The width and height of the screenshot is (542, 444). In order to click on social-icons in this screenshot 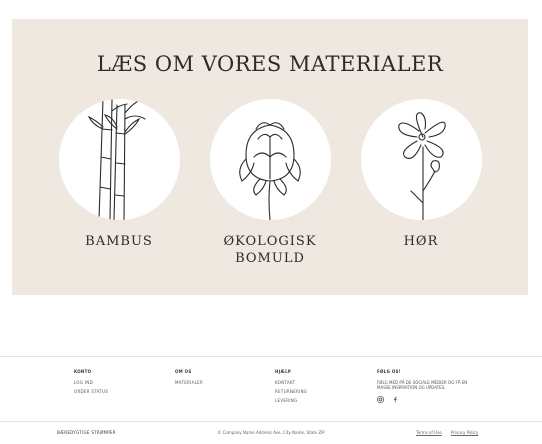, I will do `click(424, 400)`.